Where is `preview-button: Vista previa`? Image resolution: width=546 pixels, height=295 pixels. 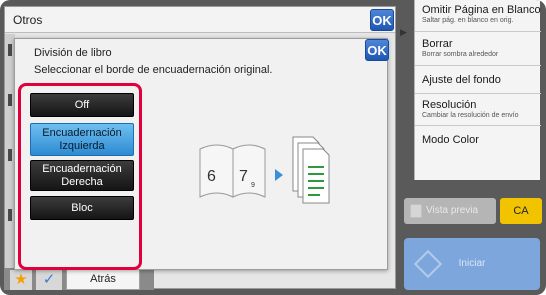
preview-button: Vista previa is located at coordinates (450, 211).